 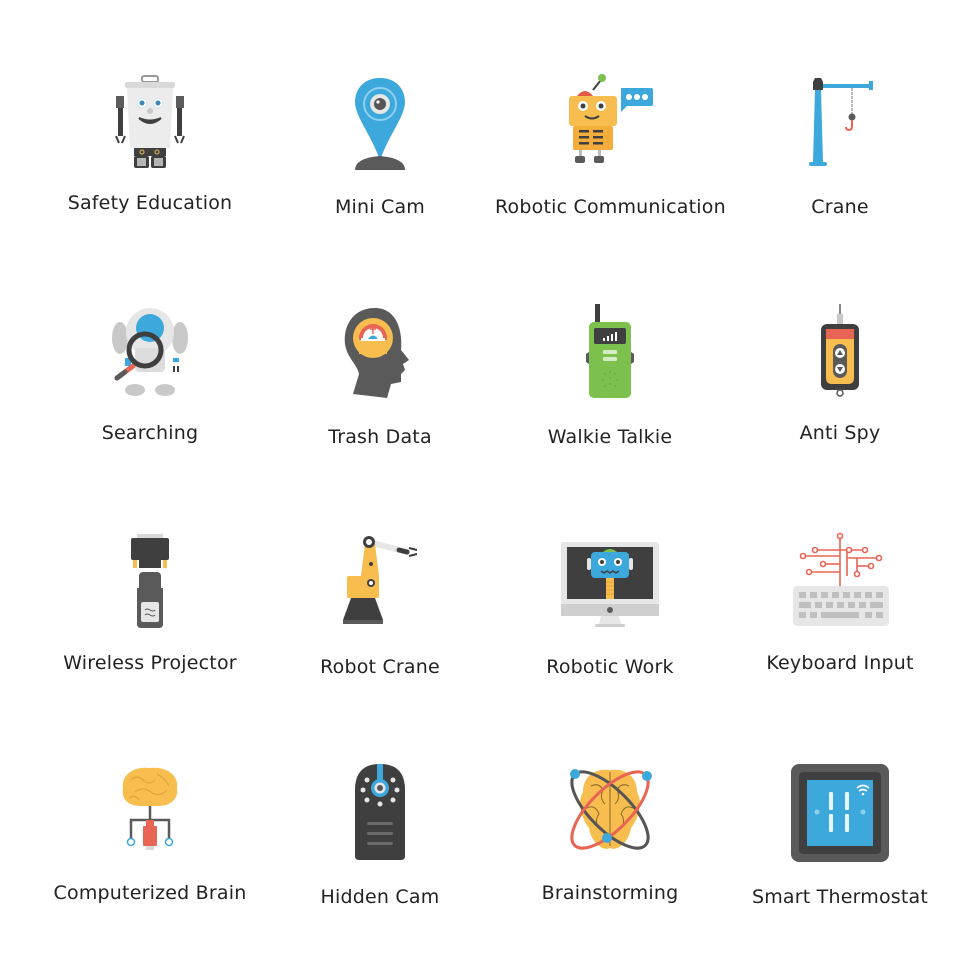 What do you see at coordinates (150, 123) in the screenshot?
I see `robot-trash-can-icon` at bounding box center [150, 123].